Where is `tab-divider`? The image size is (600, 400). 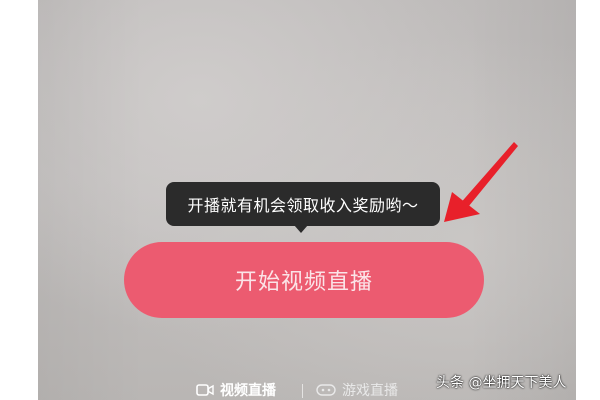 tab-divider is located at coordinates (302, 391).